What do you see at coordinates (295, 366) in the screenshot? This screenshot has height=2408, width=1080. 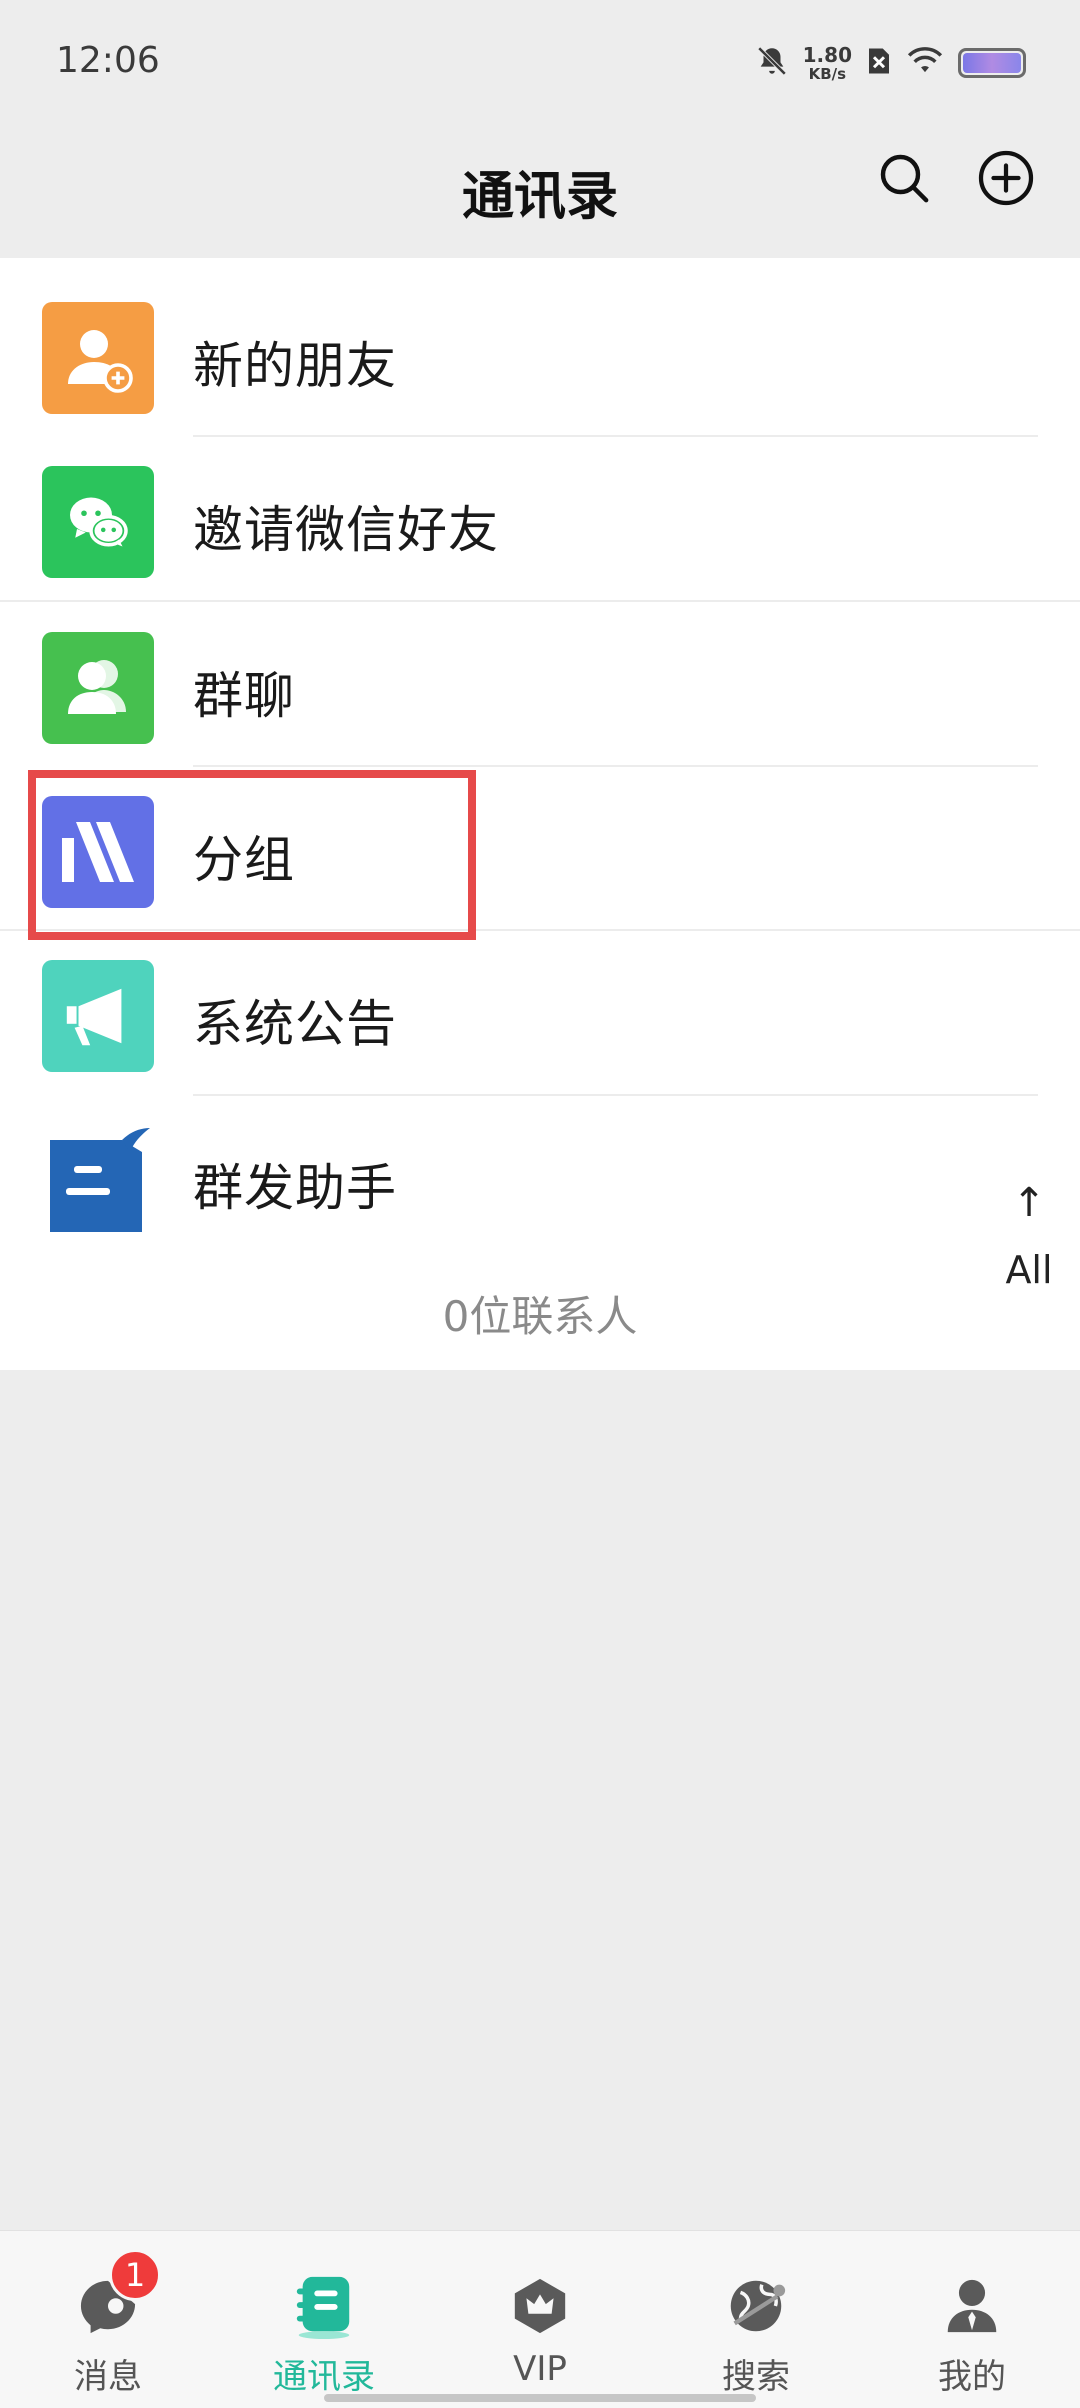 I see `list-item-label: 新的朋友` at bounding box center [295, 366].